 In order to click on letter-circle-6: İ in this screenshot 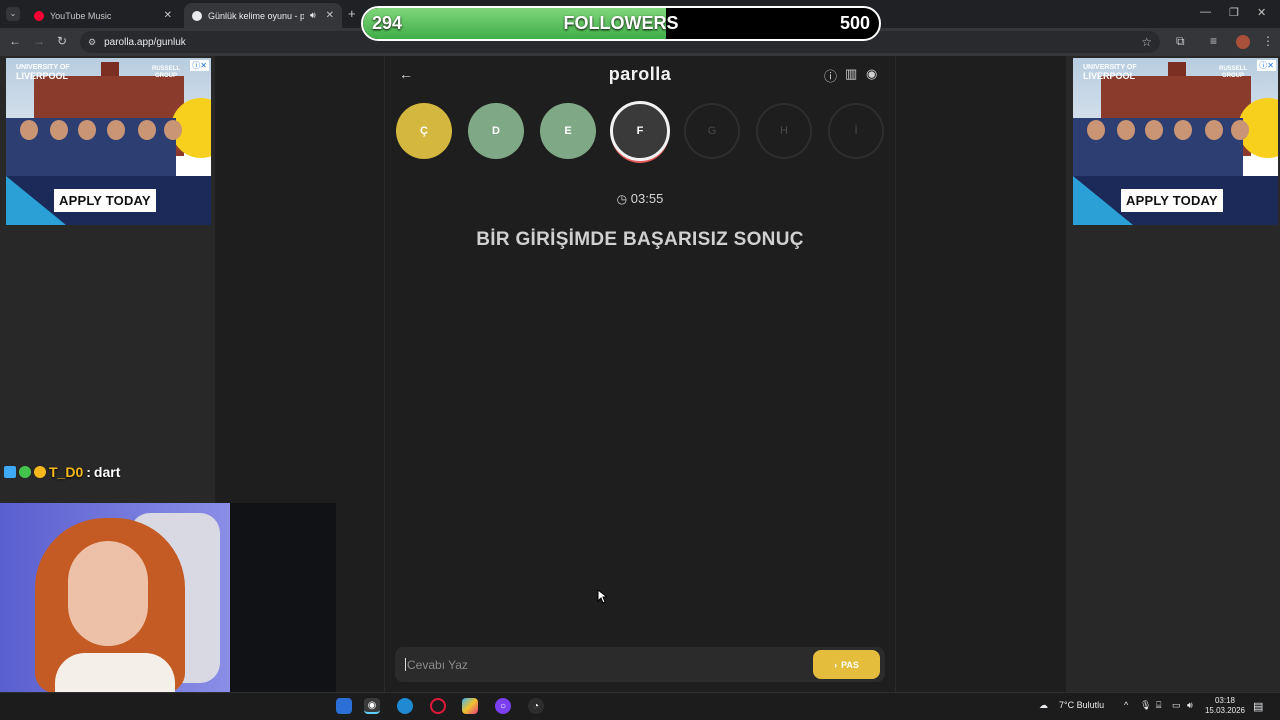, I will do `click(856, 131)`.